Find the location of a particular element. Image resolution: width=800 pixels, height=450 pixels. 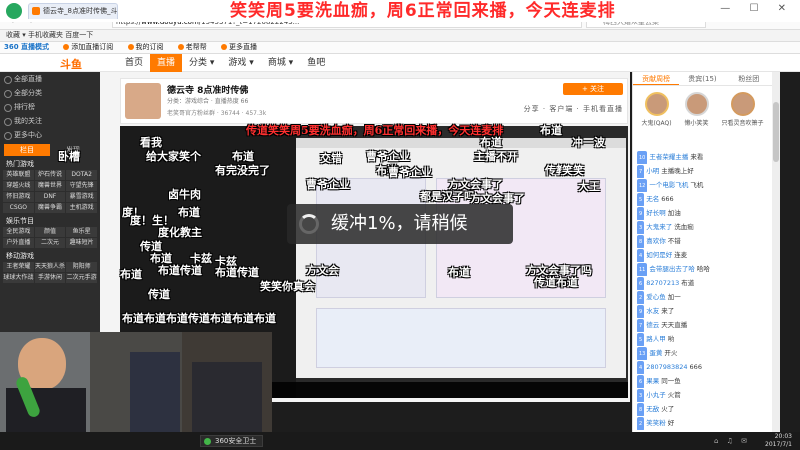

sidebar-item-all-category: 全部分类 is located at coordinates (50, 93).